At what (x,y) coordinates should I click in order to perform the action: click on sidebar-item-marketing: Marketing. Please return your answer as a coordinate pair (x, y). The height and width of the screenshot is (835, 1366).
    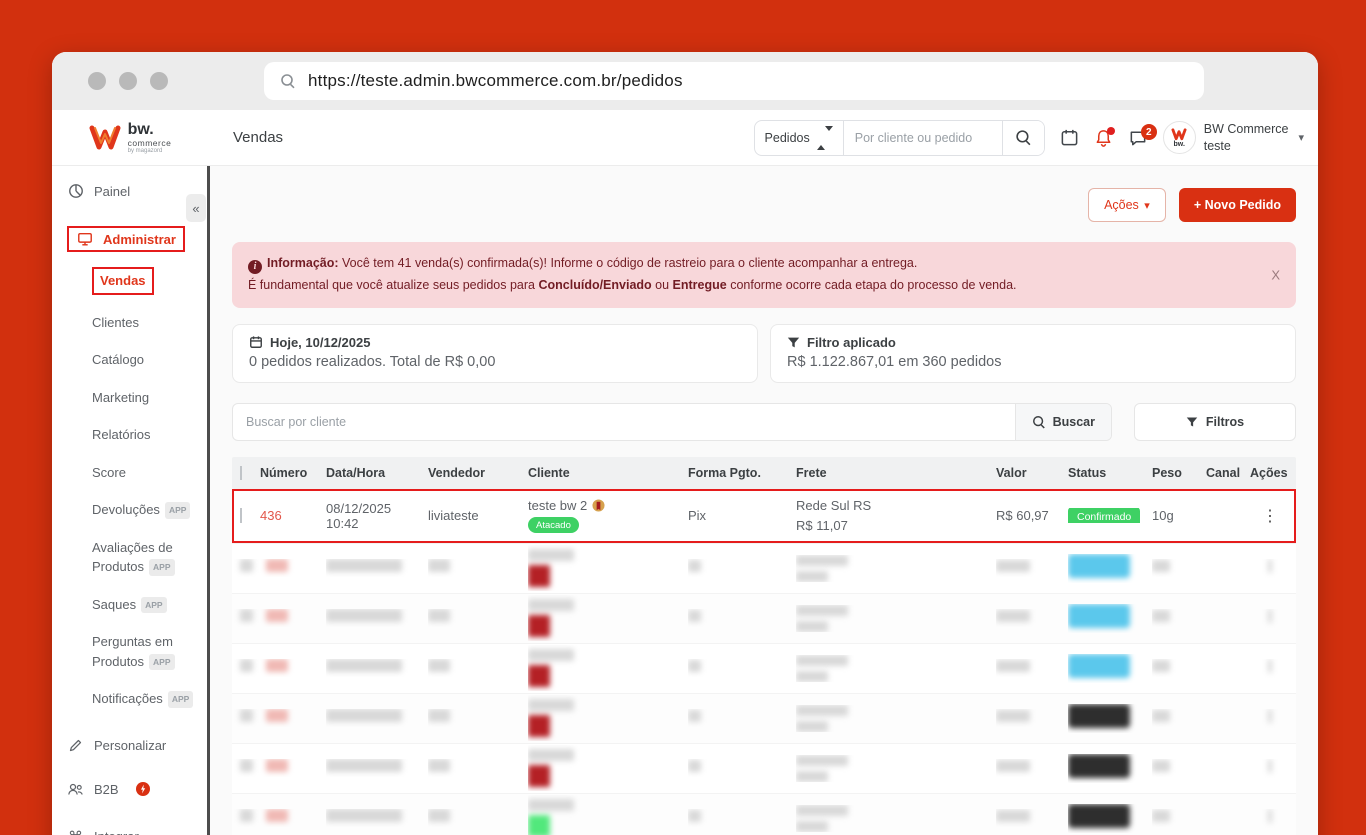
    Looking at the image, I should click on (129, 398).